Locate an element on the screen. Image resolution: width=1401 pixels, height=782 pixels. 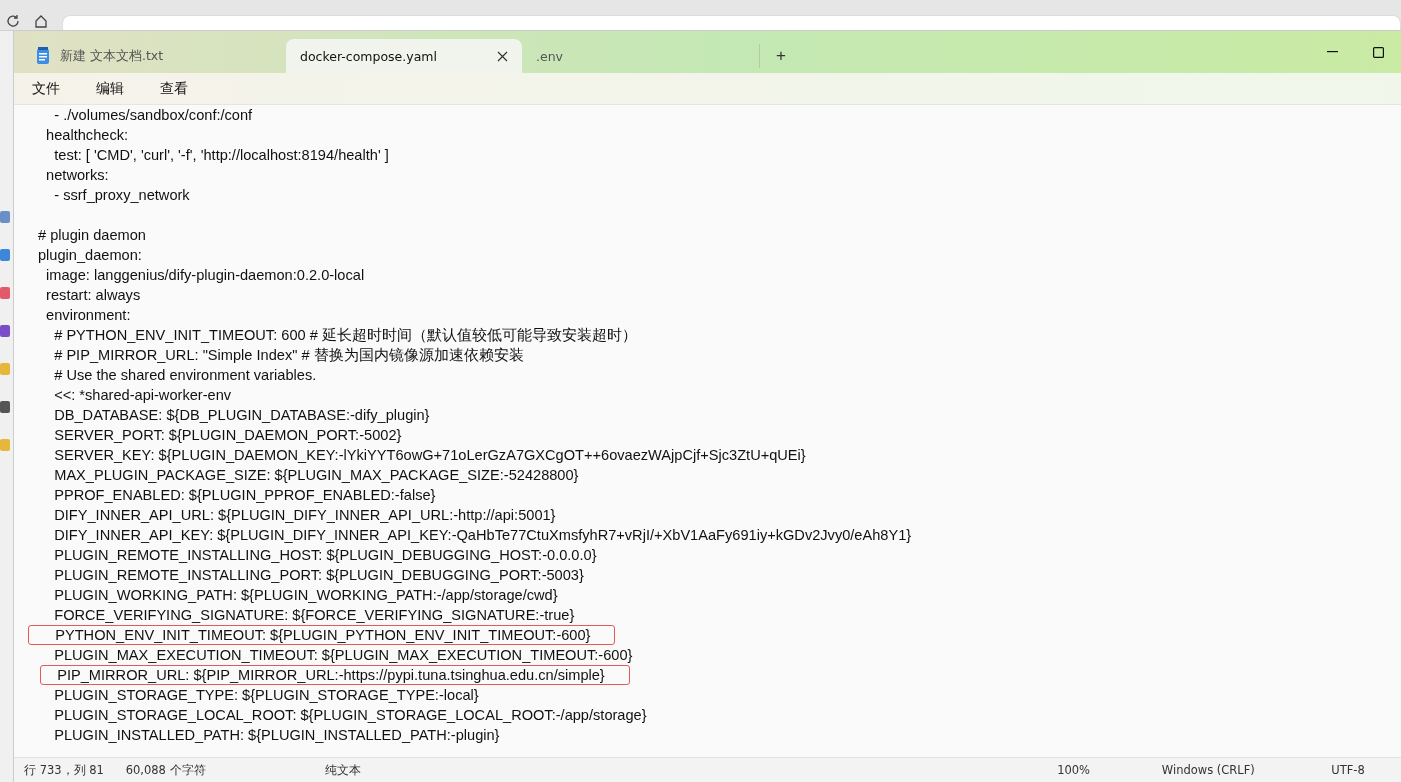
character-count: 60,088 个字符 is located at coordinates (165, 770).